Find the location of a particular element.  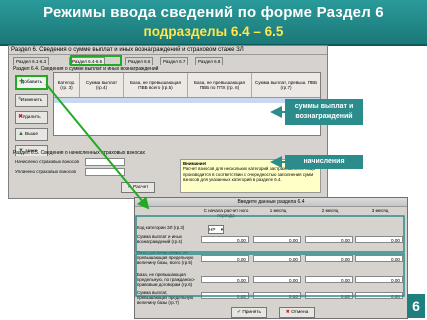

active-tab-highlight is located at coordinates (96, 60).